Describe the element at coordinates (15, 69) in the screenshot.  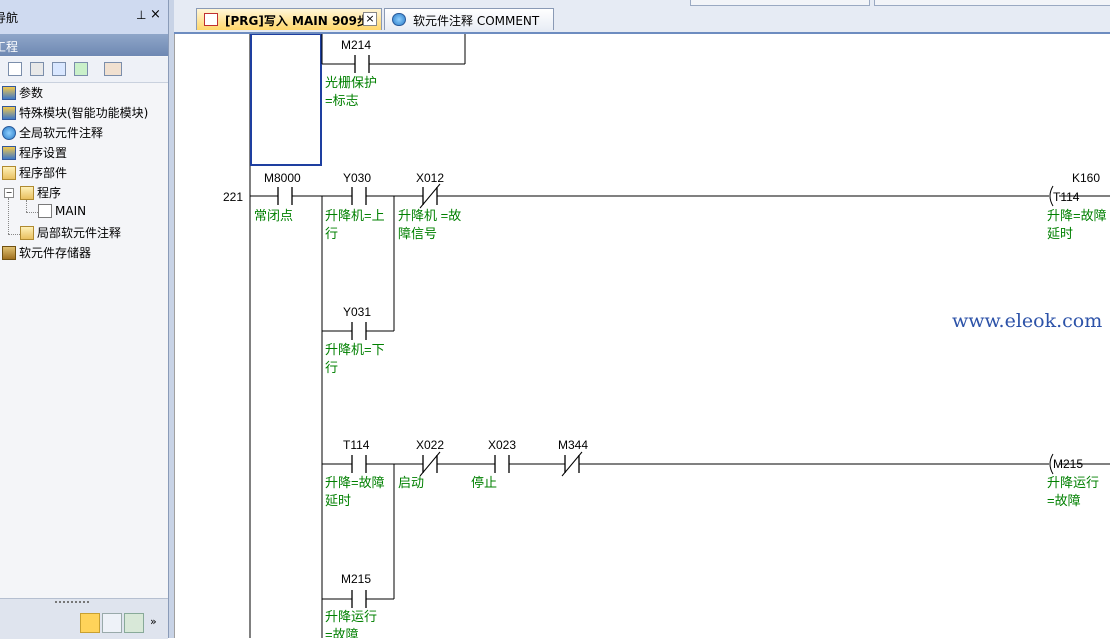
I see `copy-icon` at that location.